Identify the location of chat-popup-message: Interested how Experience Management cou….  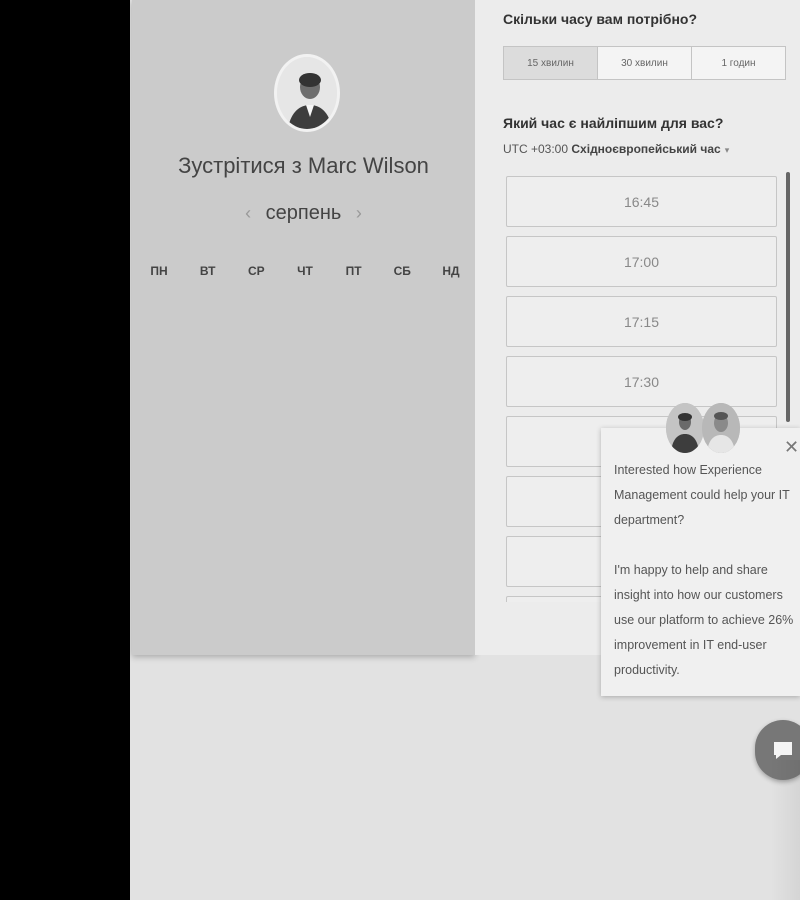
(706, 583).